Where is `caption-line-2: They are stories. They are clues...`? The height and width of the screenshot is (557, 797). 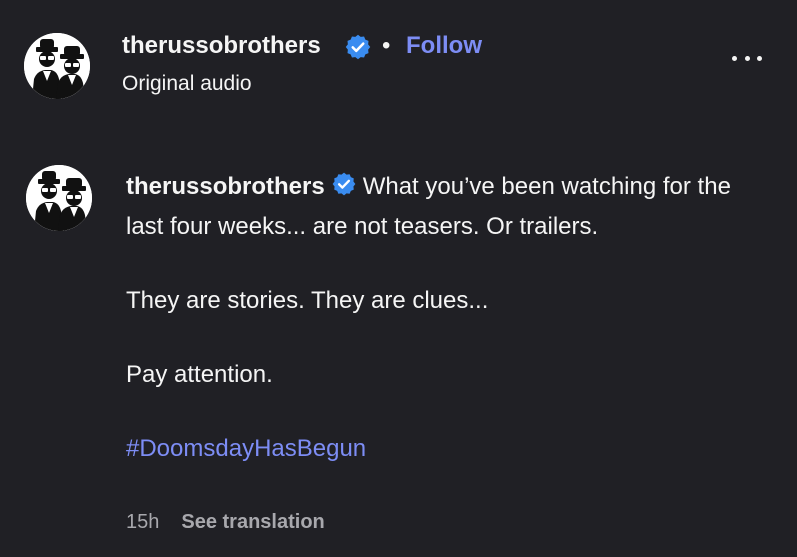
caption-line-2: They are stories. They are clues... is located at coordinates (307, 300).